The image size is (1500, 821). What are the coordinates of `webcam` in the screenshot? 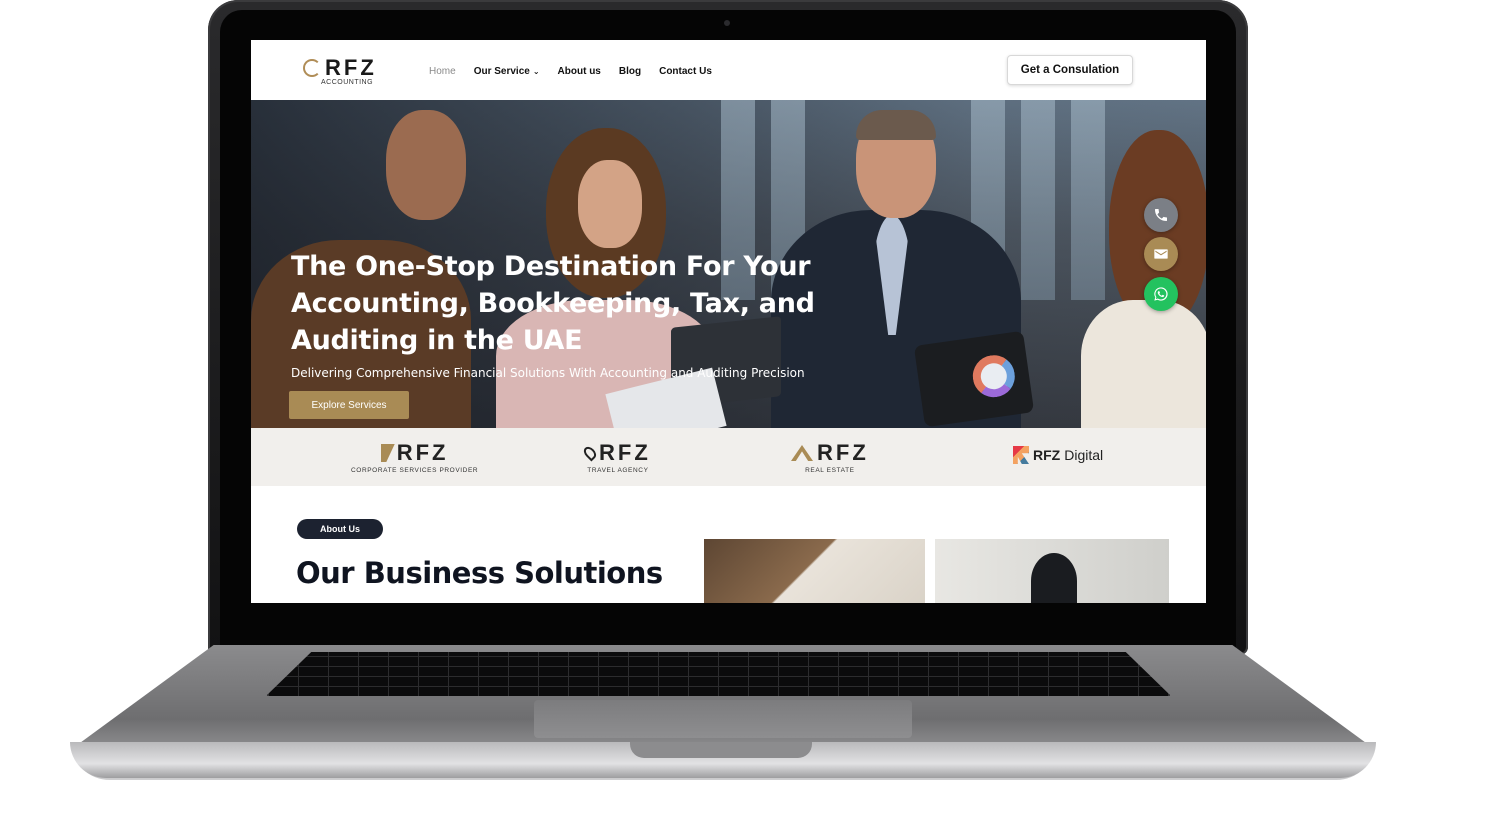 It's located at (727, 23).